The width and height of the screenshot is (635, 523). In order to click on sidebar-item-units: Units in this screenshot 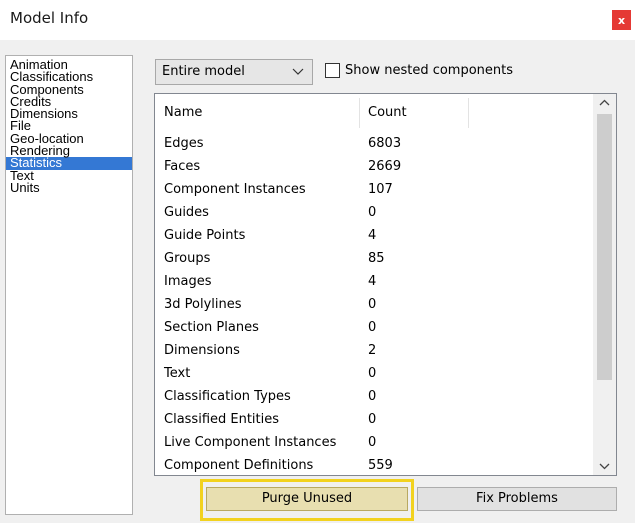, I will do `click(69, 187)`.